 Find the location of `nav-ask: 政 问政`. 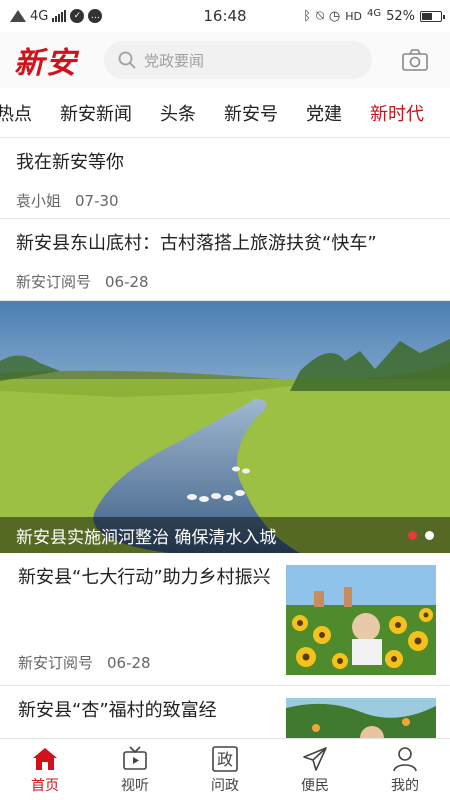

nav-ask: 政 问政 is located at coordinates (225, 769).